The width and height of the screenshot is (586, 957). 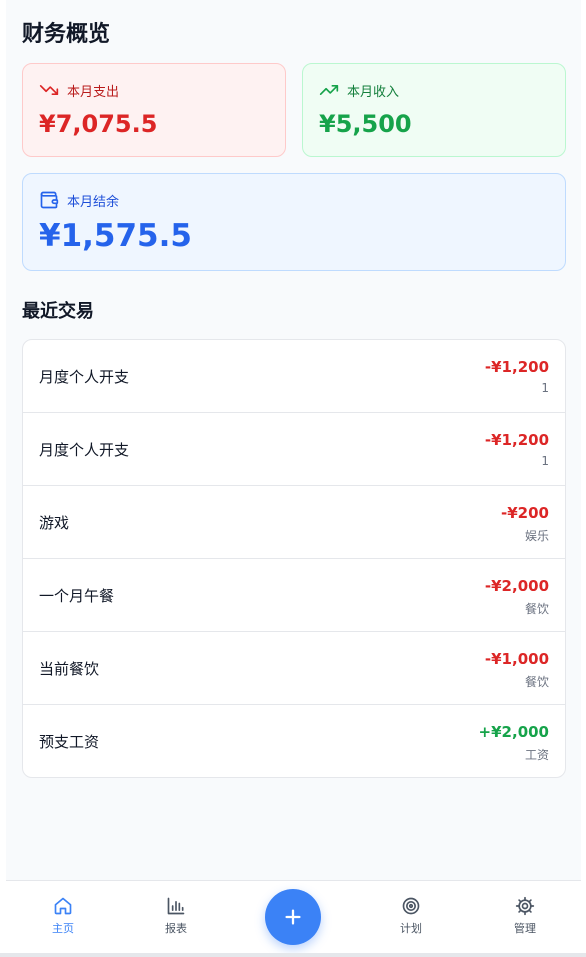 I want to click on nav-label: 报表, so click(x=176, y=928).